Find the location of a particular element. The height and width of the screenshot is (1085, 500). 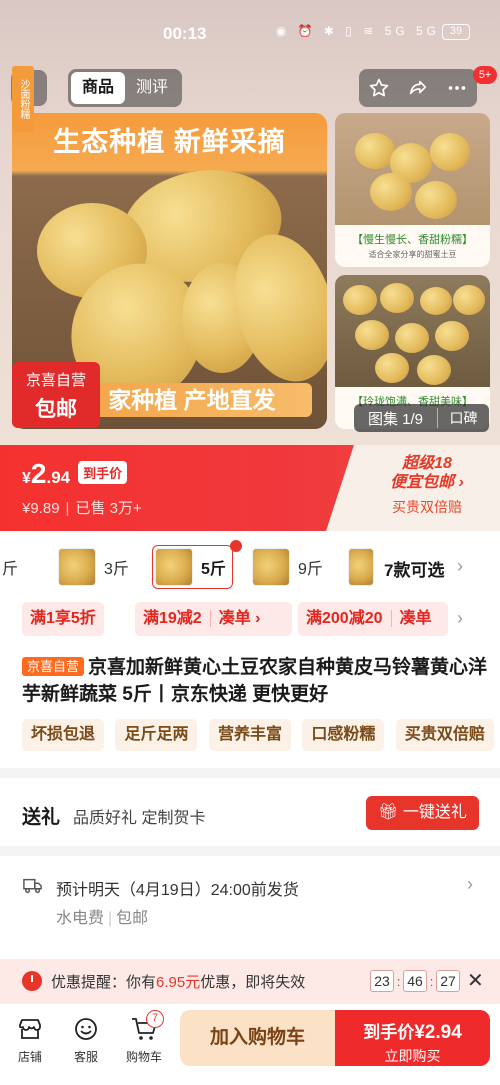

sku-option: 3斤 is located at coordinates (93, 567).